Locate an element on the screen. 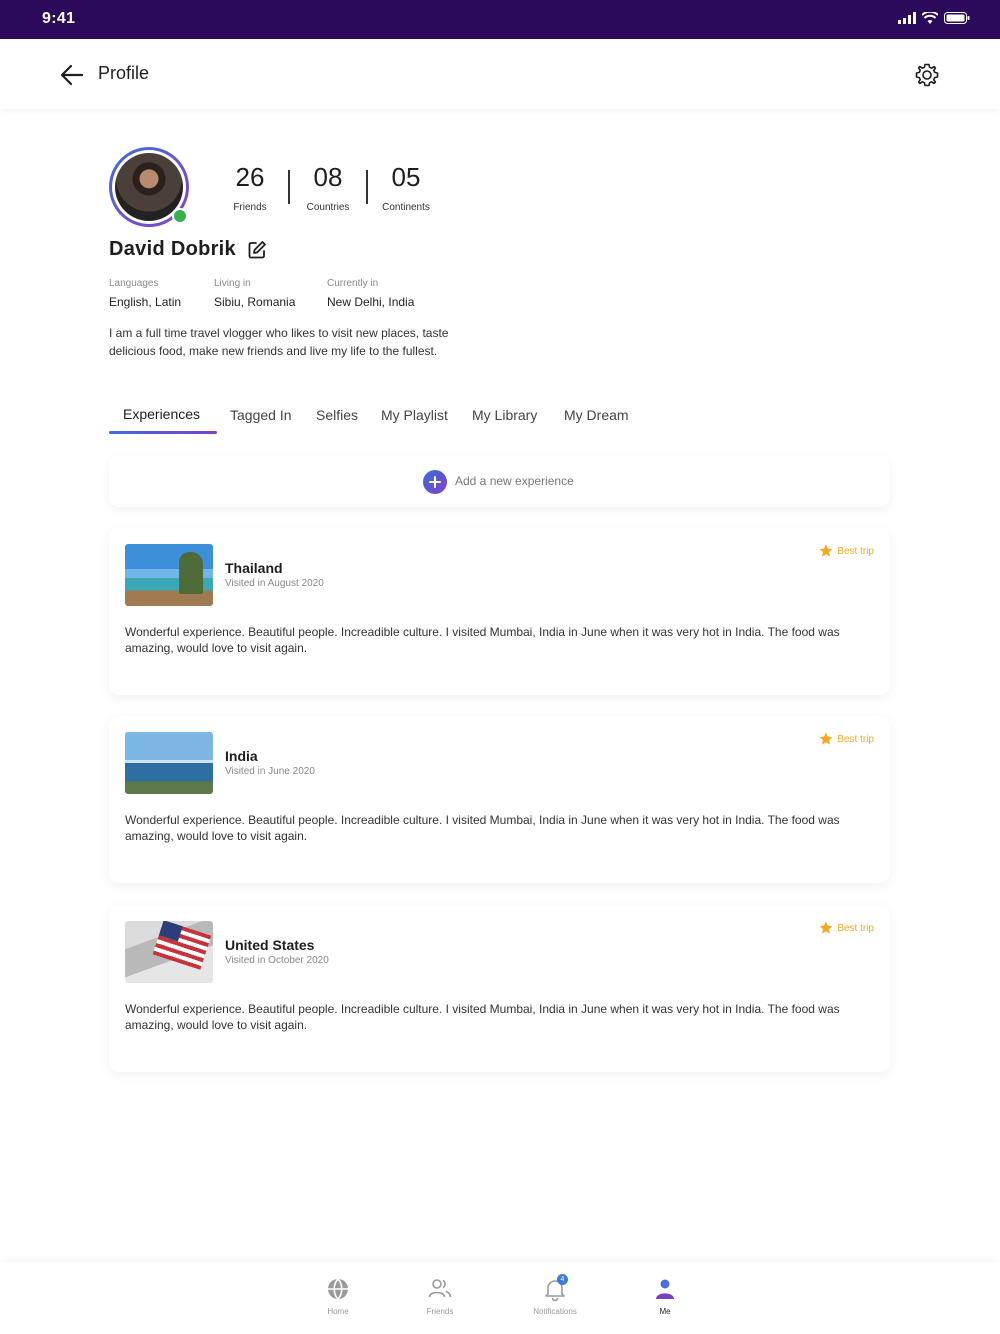 The height and width of the screenshot is (1334, 1000). tab-my-dream: My Dream is located at coordinates (596, 415).